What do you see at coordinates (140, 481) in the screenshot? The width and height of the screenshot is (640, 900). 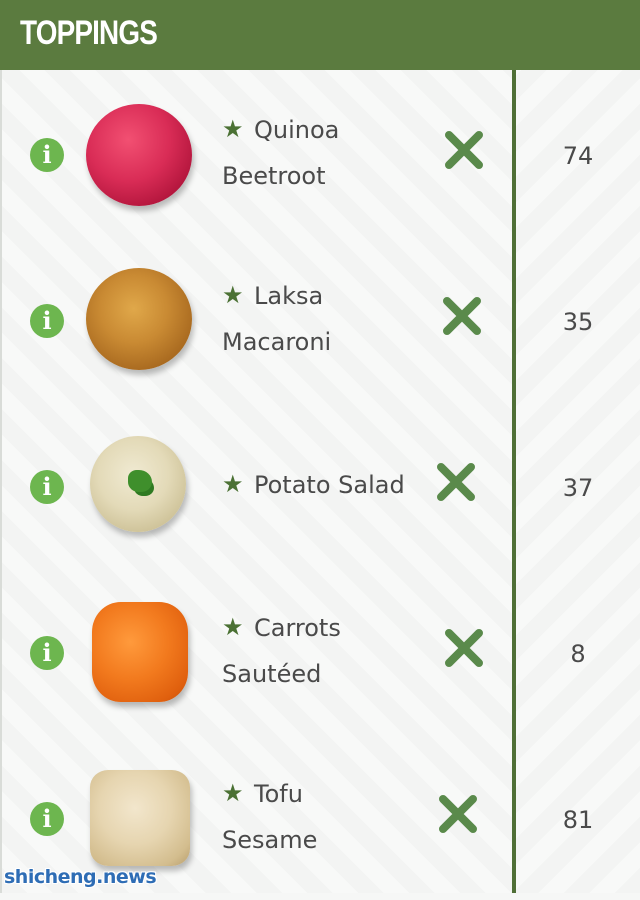 I see `parsley-garnish` at bounding box center [140, 481].